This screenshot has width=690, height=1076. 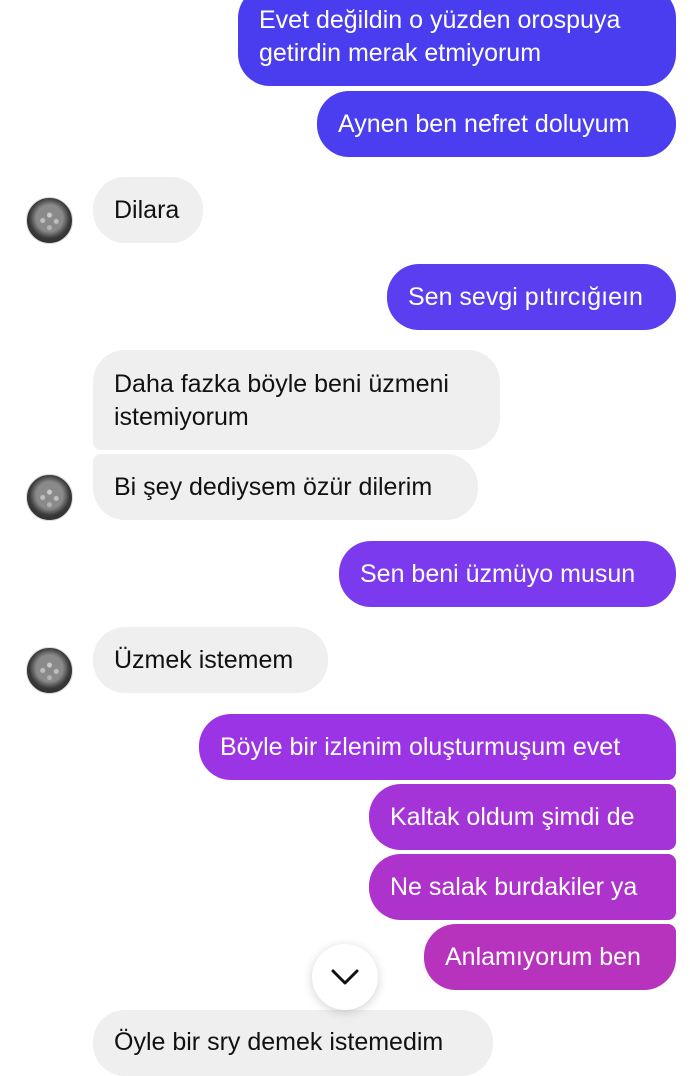 I want to click on message-bubble-sent: Ne salak burdakiler ya, so click(x=522, y=887).